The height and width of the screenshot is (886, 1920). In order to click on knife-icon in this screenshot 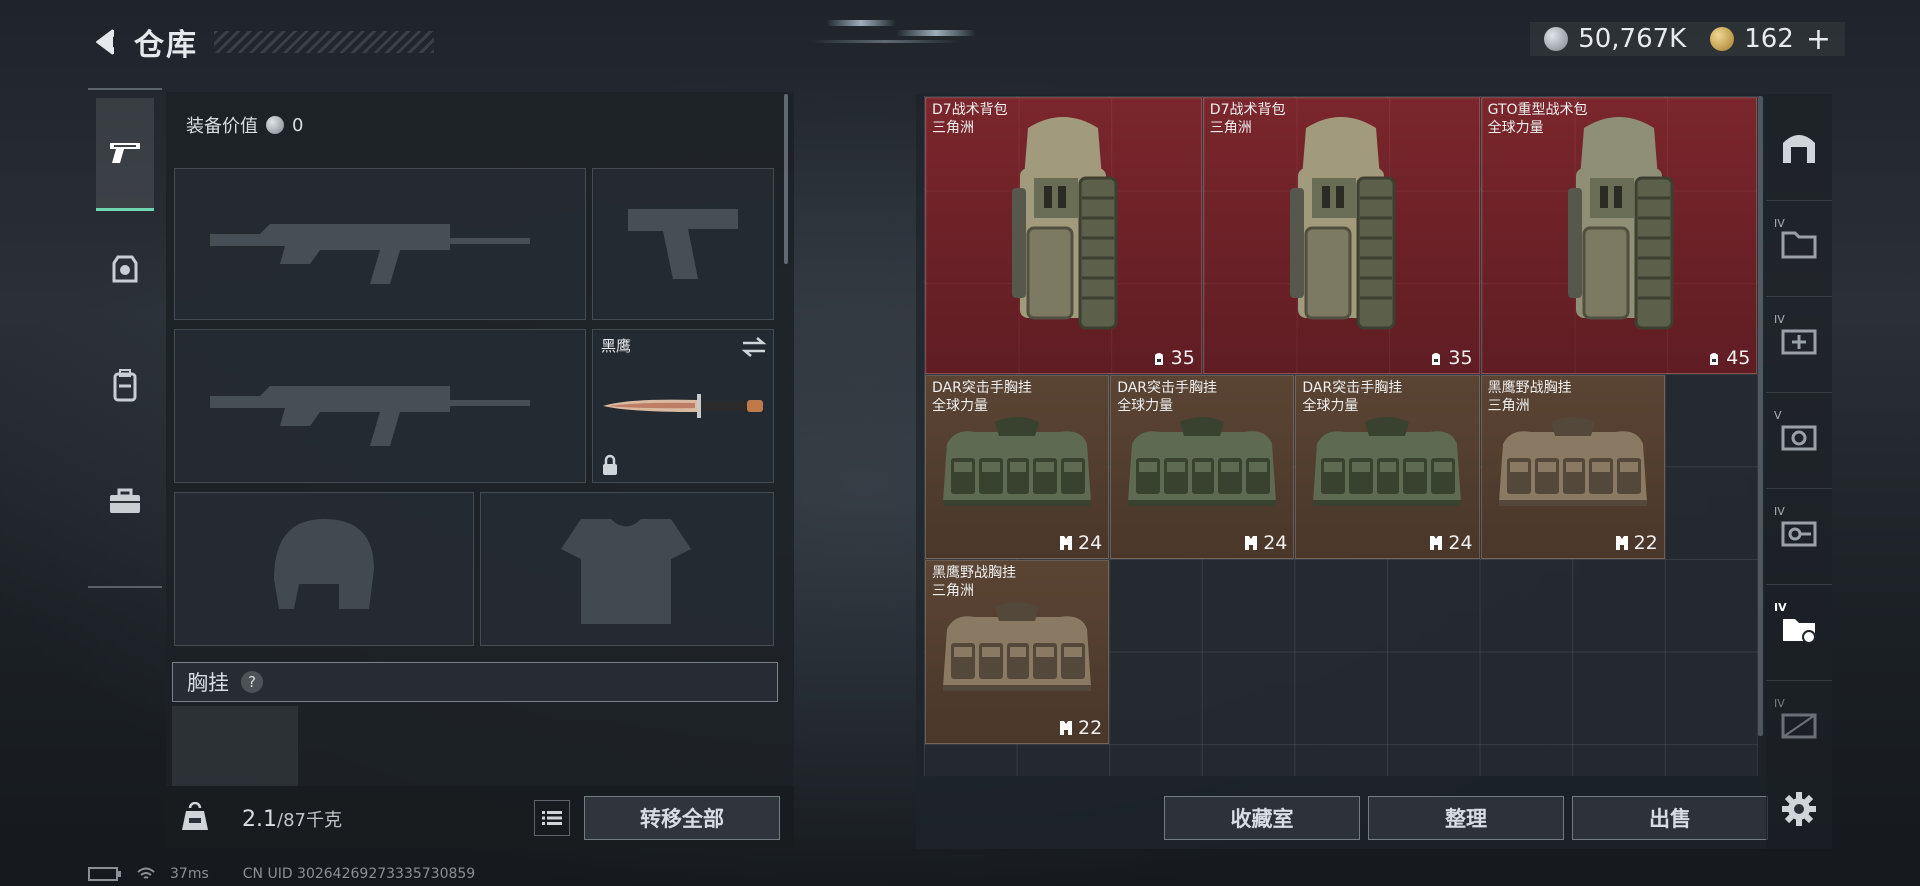, I will do `click(683, 406)`.